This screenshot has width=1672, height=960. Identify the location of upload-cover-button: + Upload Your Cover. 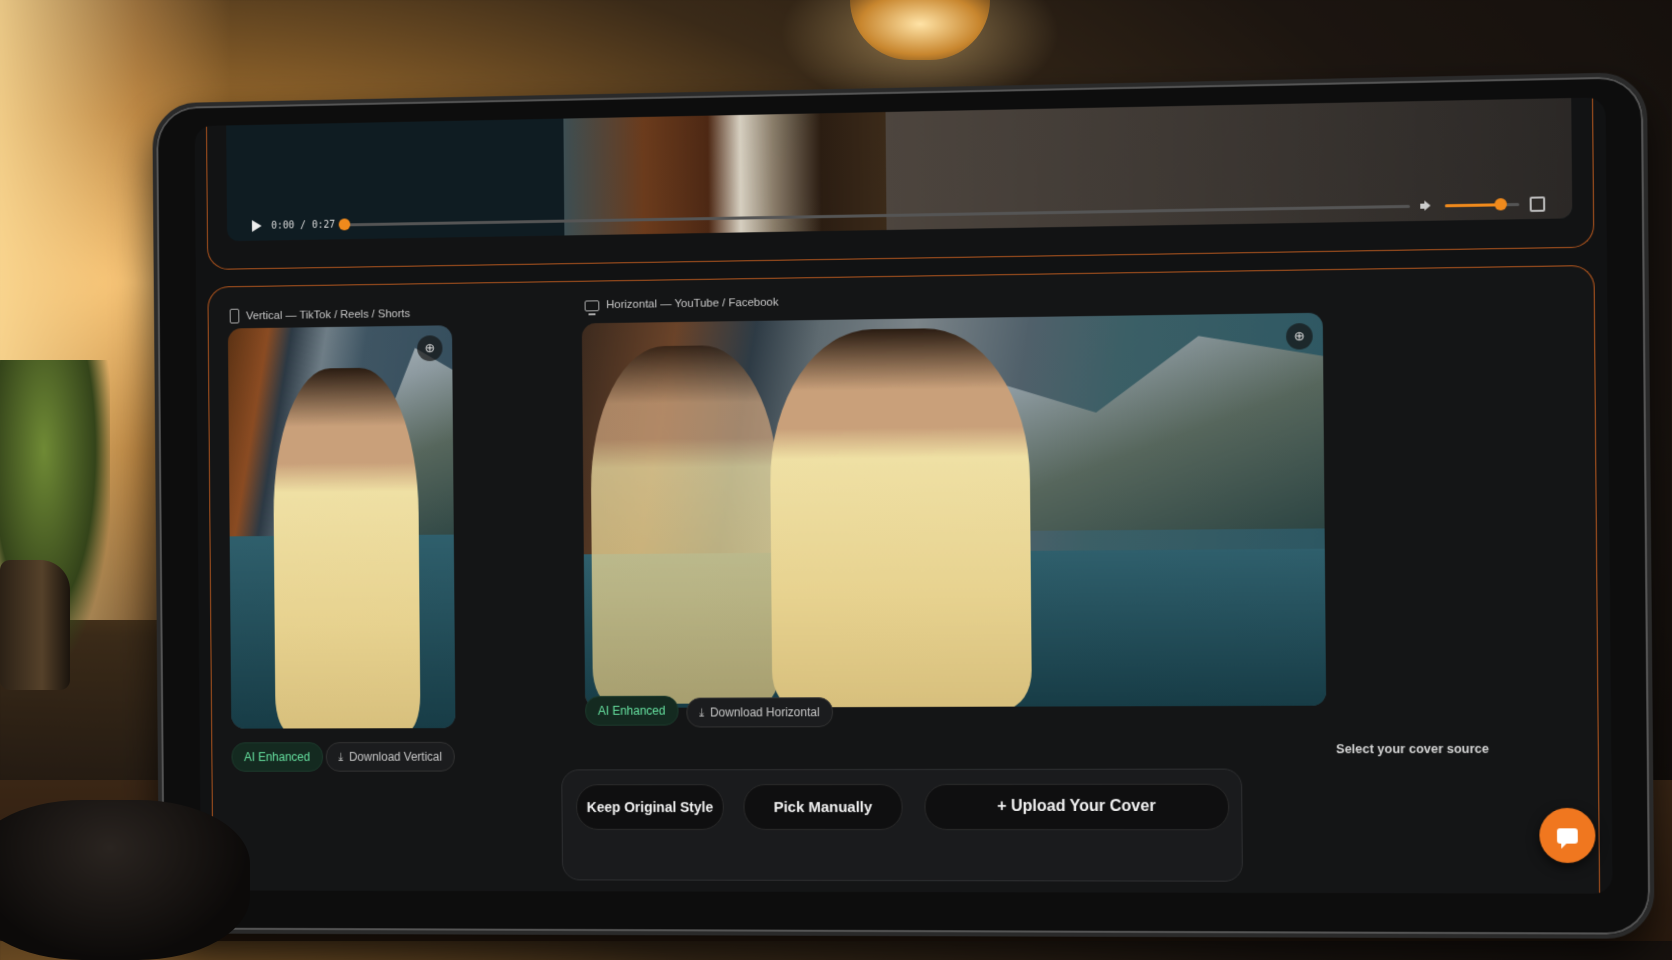
(1076, 807).